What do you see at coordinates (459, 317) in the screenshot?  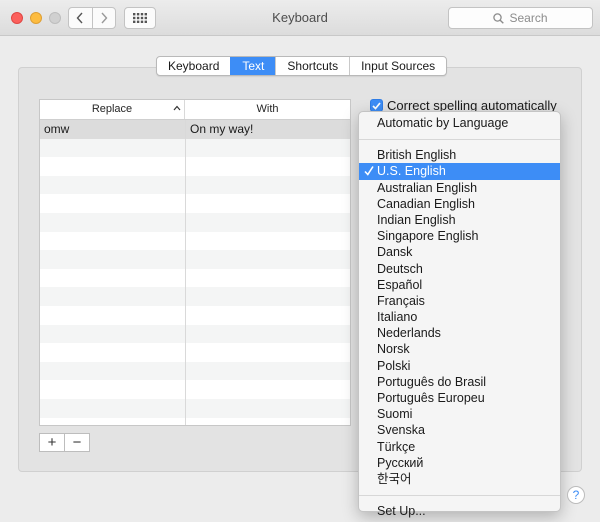 I see `menu-item-language: Italiano` at bounding box center [459, 317].